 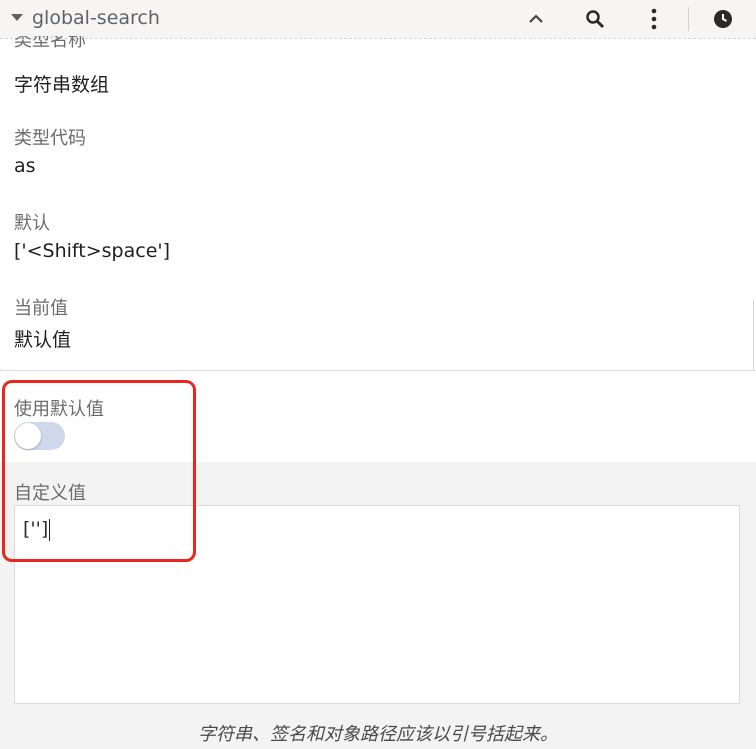 What do you see at coordinates (25, 166) in the screenshot?
I see `type-code-value: as` at bounding box center [25, 166].